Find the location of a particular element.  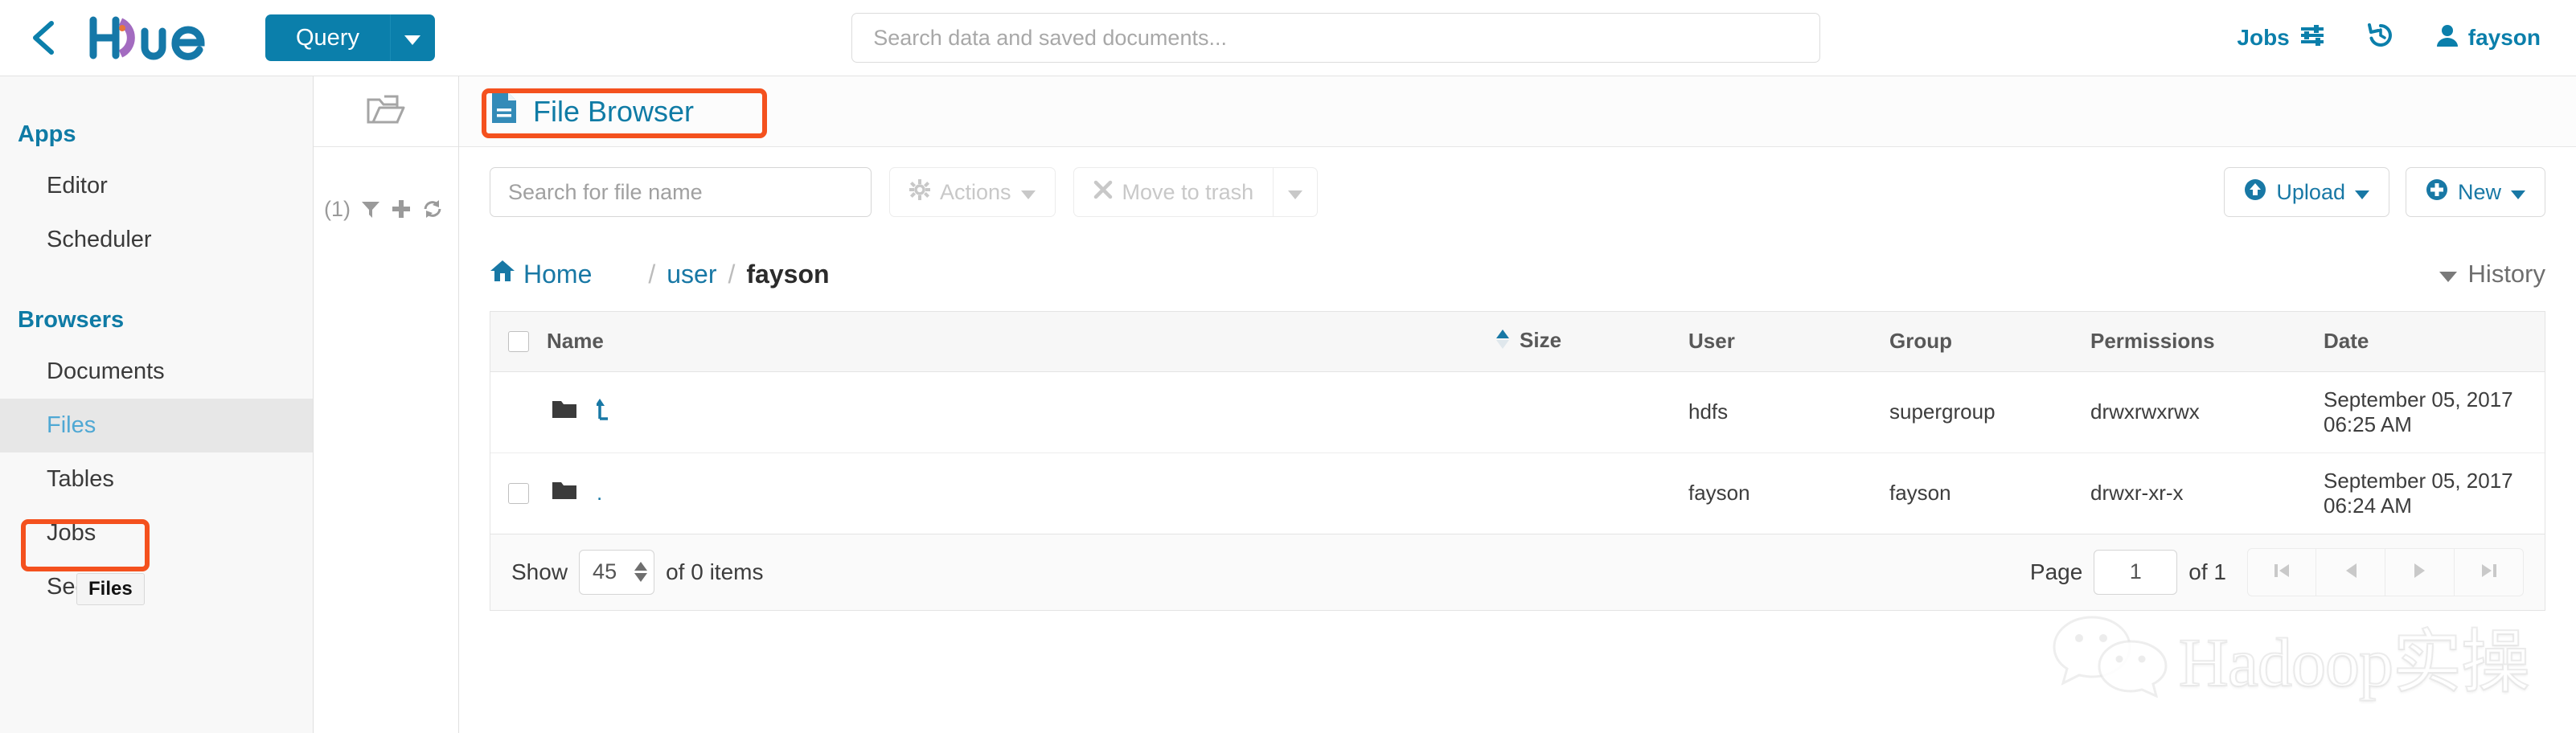

page-size-value: 45 is located at coordinates (605, 571).